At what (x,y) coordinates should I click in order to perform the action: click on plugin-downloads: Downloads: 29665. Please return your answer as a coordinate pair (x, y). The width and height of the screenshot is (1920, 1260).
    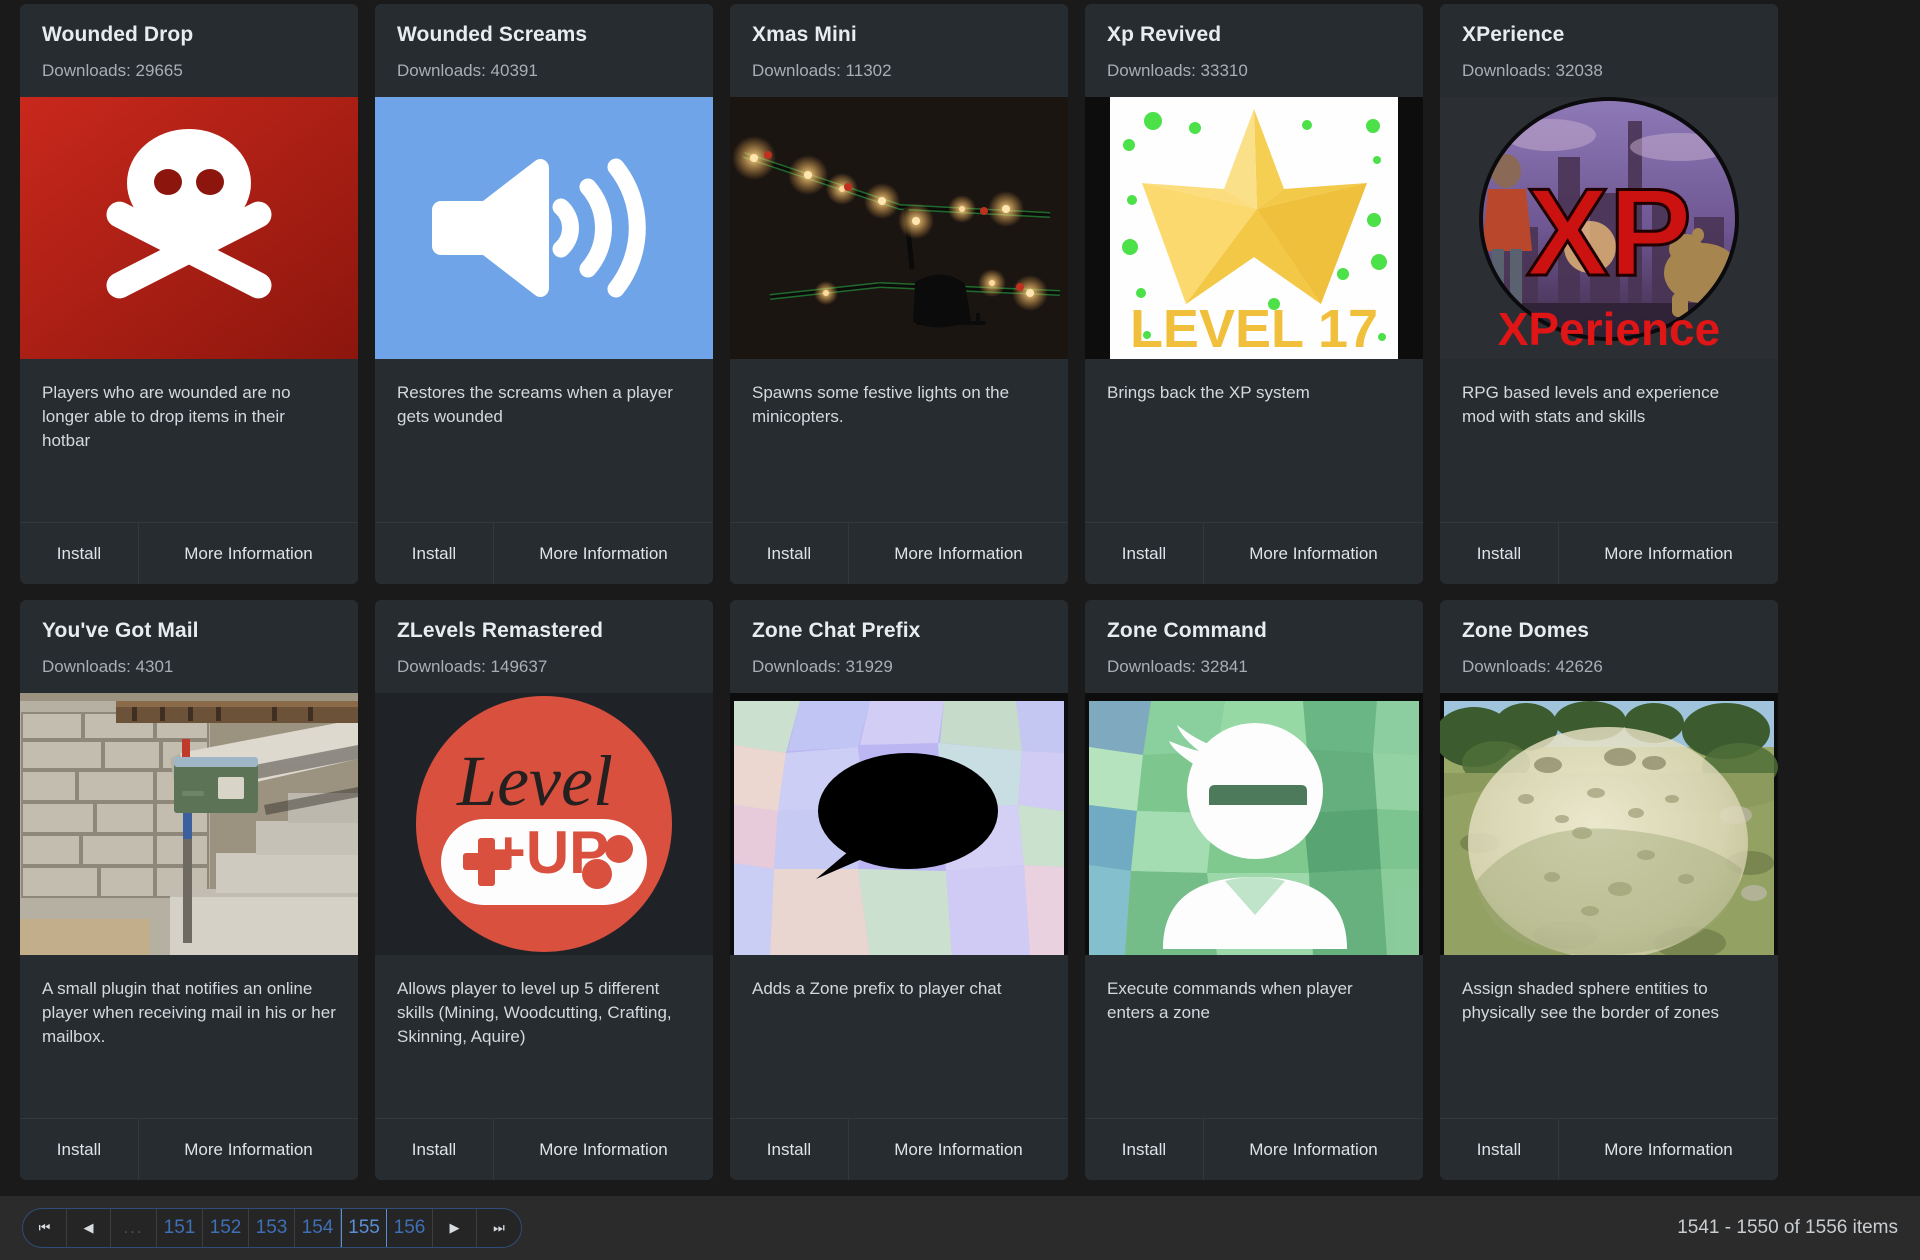
    Looking at the image, I should click on (112, 71).